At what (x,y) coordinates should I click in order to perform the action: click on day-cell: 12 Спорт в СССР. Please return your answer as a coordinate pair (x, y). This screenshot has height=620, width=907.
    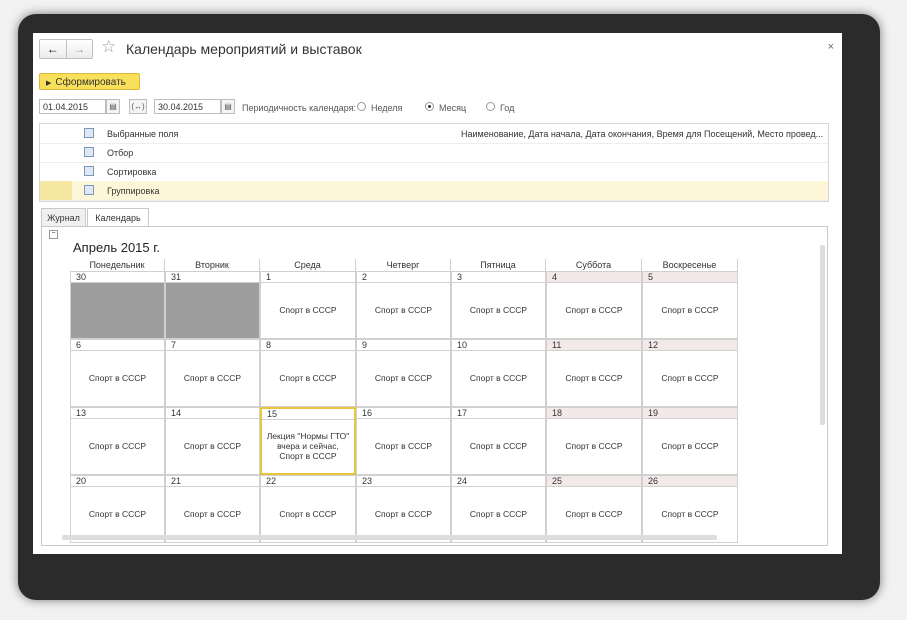
    Looking at the image, I should click on (690, 373).